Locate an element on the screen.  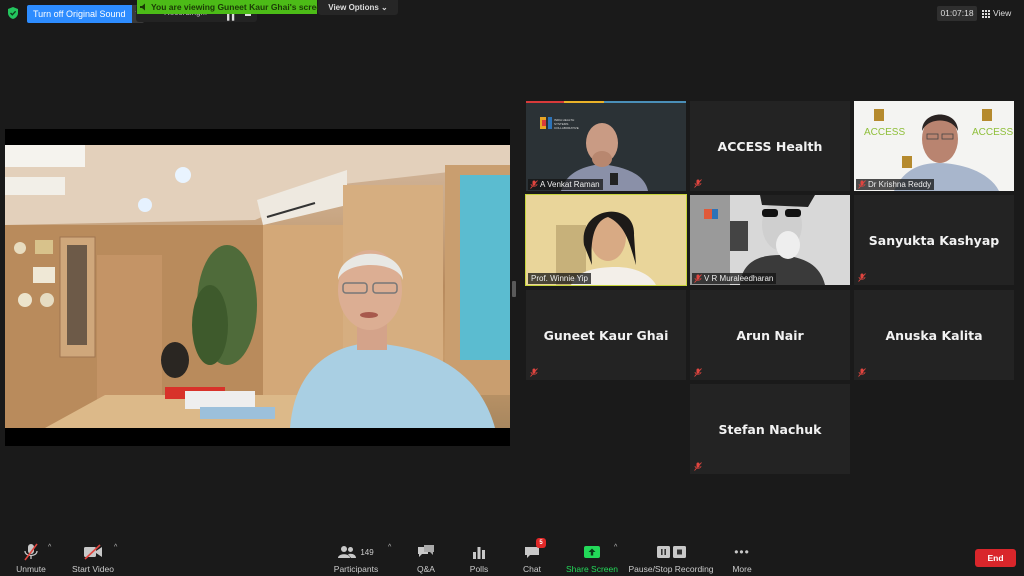
chat-button: 5 Chat is located at coordinates (532, 556).